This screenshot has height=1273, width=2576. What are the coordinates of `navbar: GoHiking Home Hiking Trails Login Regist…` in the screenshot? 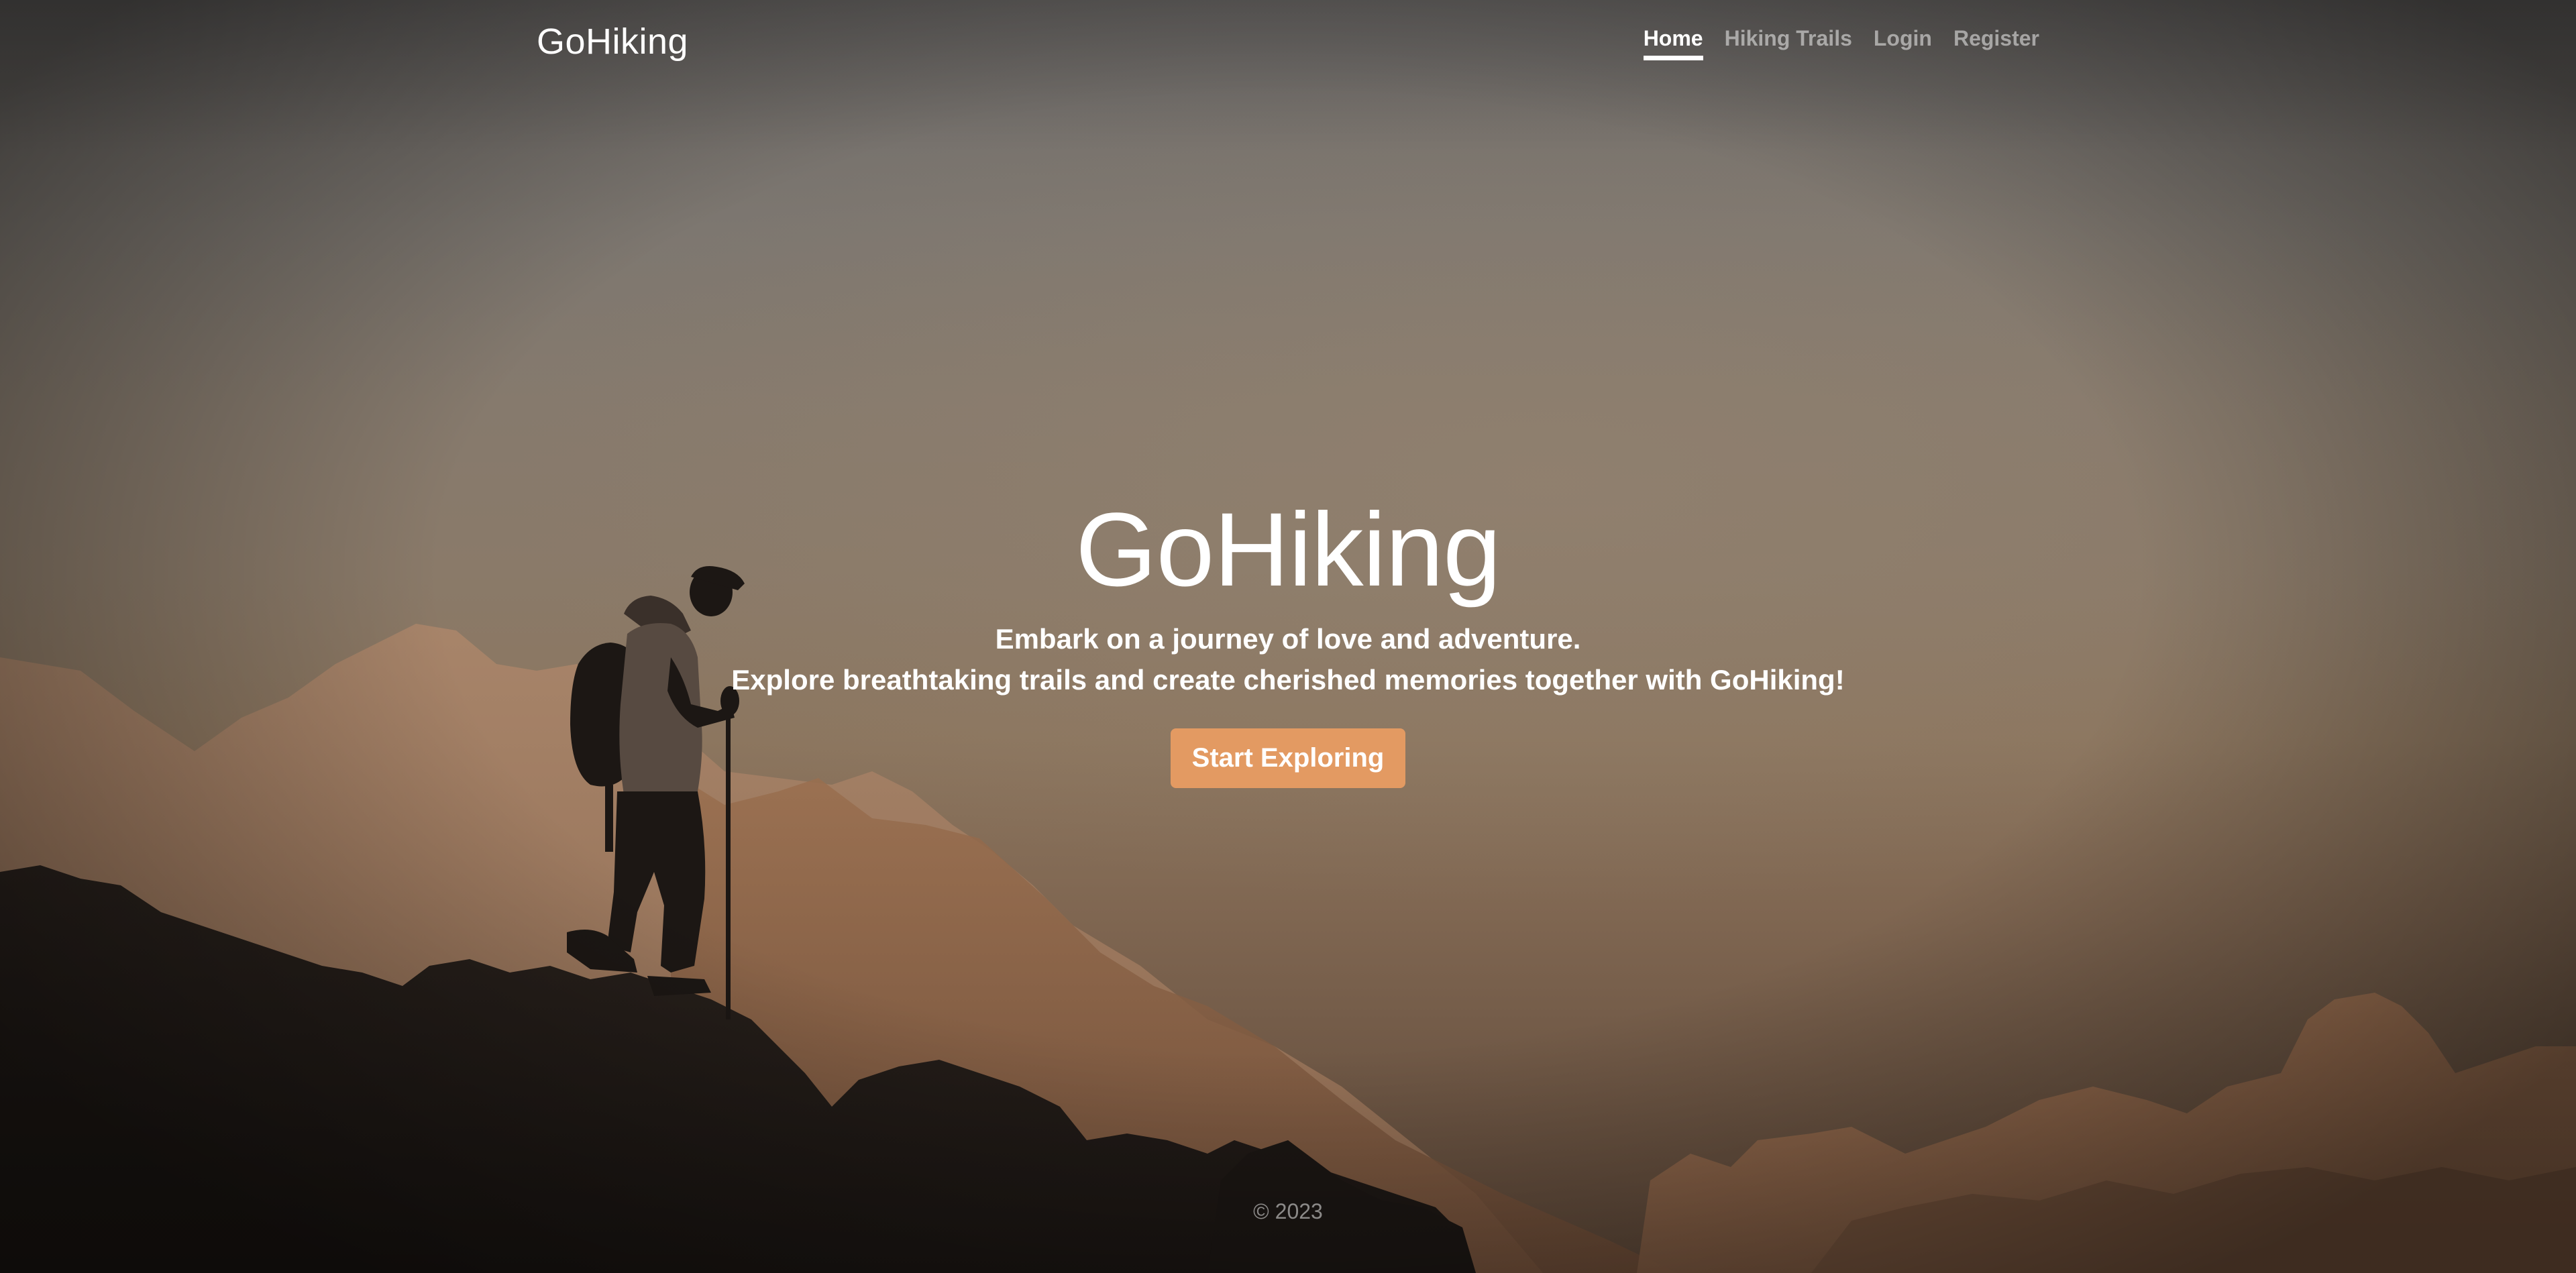 It's located at (1288, 43).